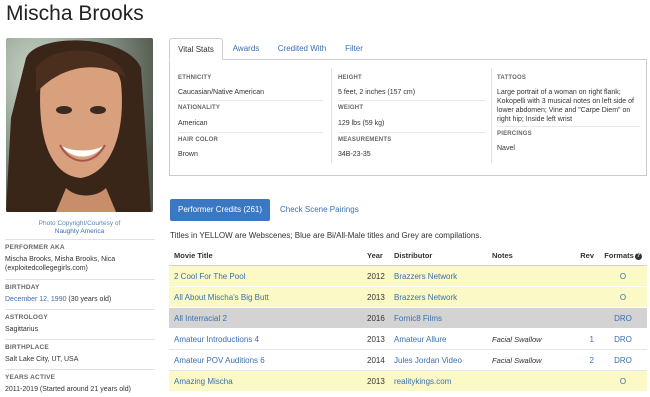 Image resolution: width=650 pixels, height=397 pixels. What do you see at coordinates (514, 134) in the screenshot?
I see `piercings-label: PIERCINGS` at bounding box center [514, 134].